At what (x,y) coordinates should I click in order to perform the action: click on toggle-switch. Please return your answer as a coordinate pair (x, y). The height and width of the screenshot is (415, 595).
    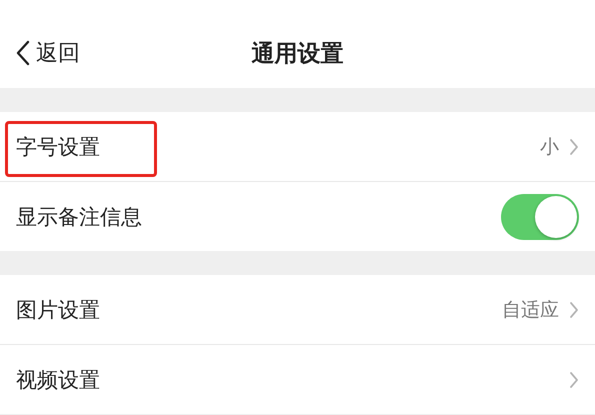
    Looking at the image, I should click on (540, 217).